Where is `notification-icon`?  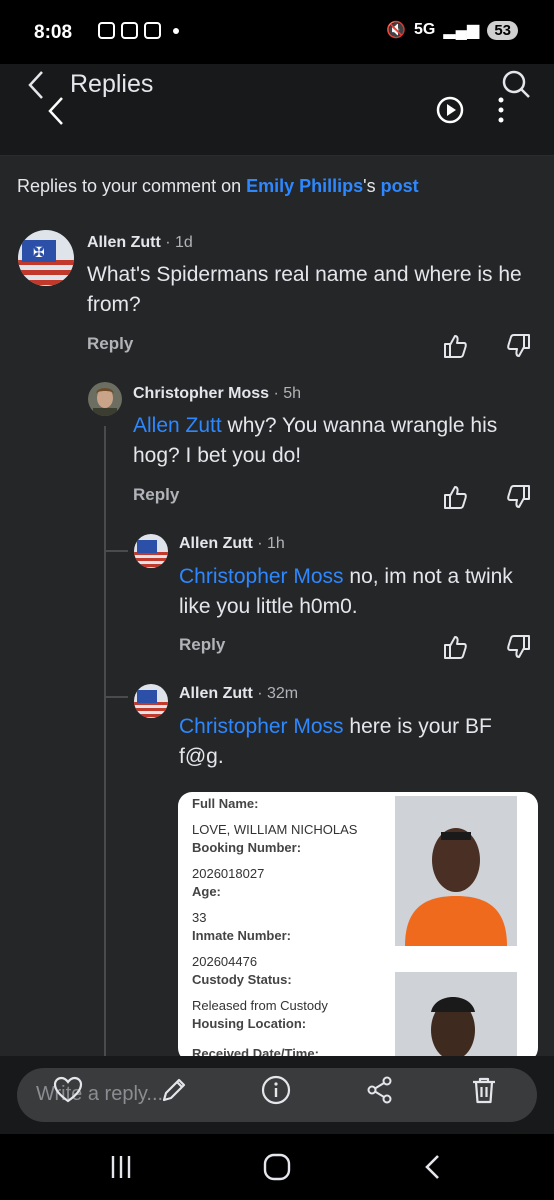
notification-icon is located at coordinates (106, 30).